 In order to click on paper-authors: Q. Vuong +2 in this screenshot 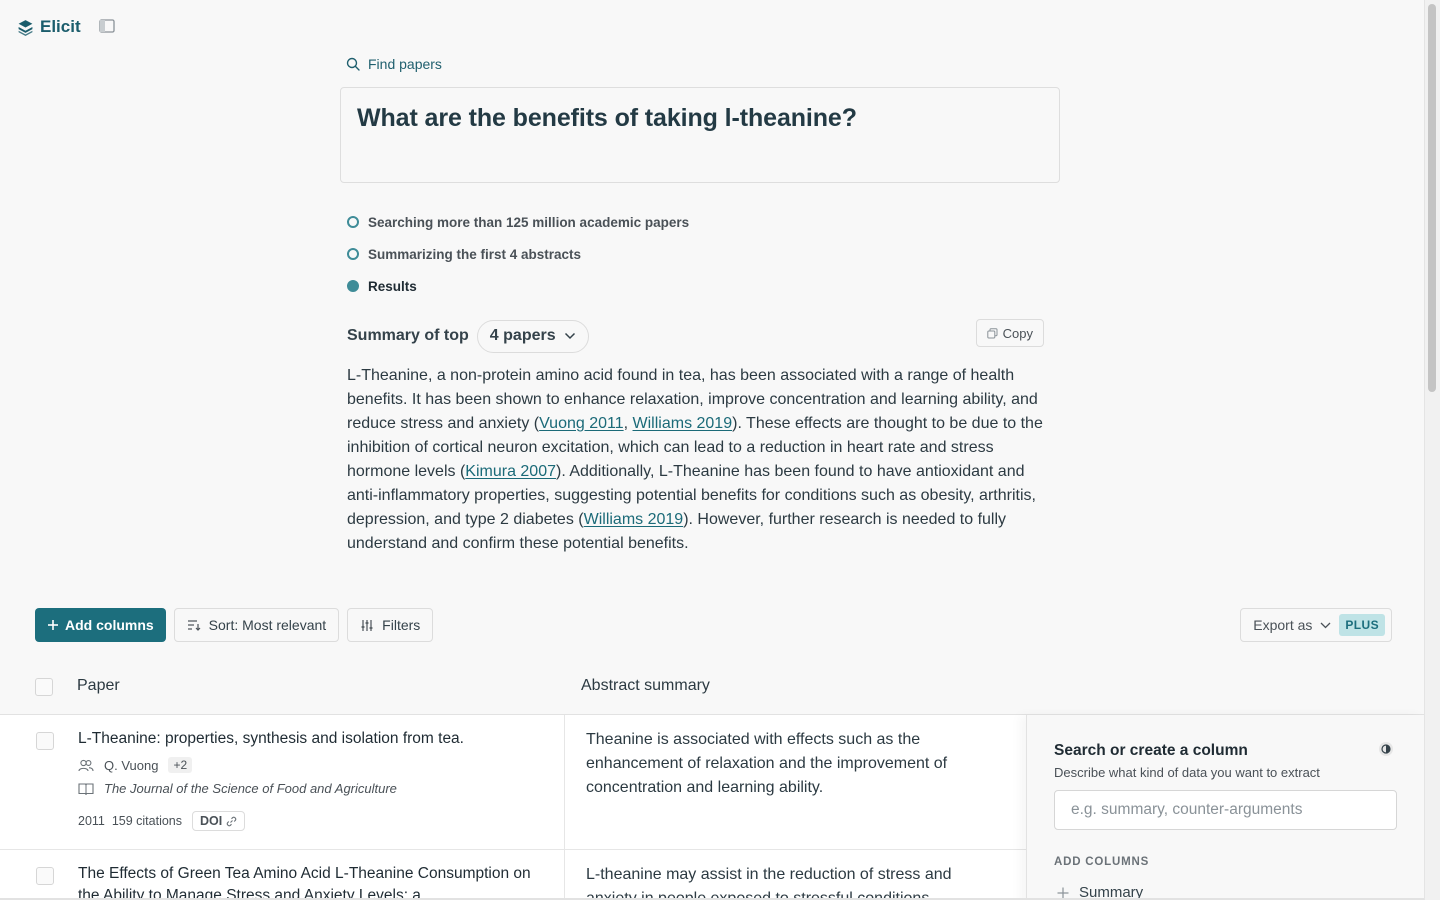, I will do `click(135, 765)`.